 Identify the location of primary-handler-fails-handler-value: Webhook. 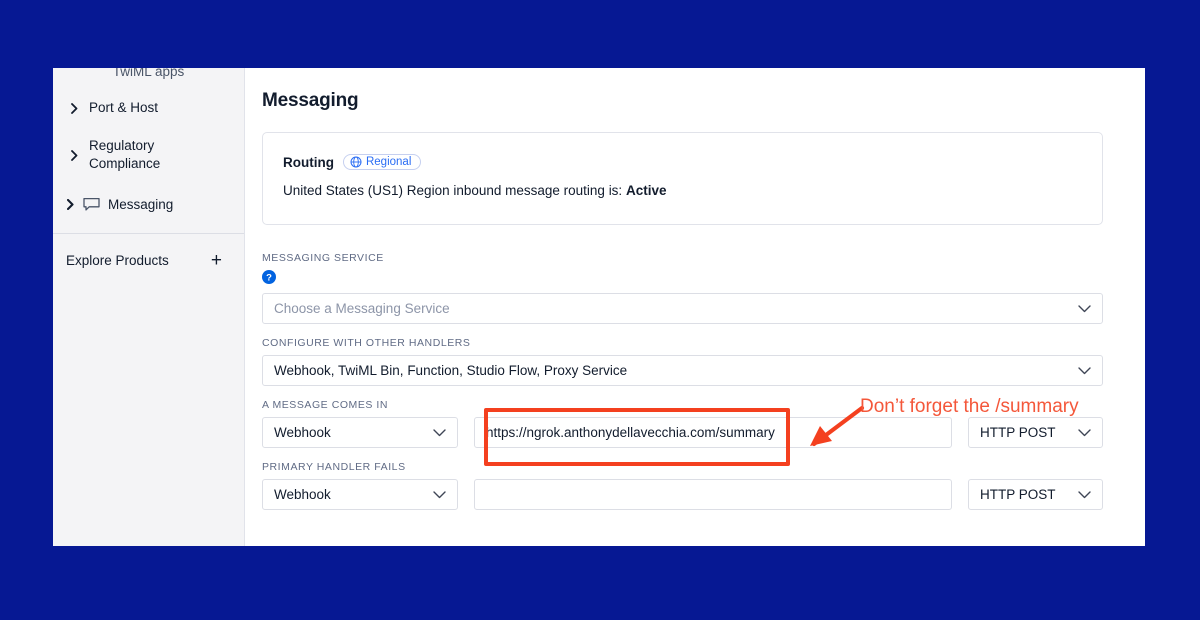
(302, 494).